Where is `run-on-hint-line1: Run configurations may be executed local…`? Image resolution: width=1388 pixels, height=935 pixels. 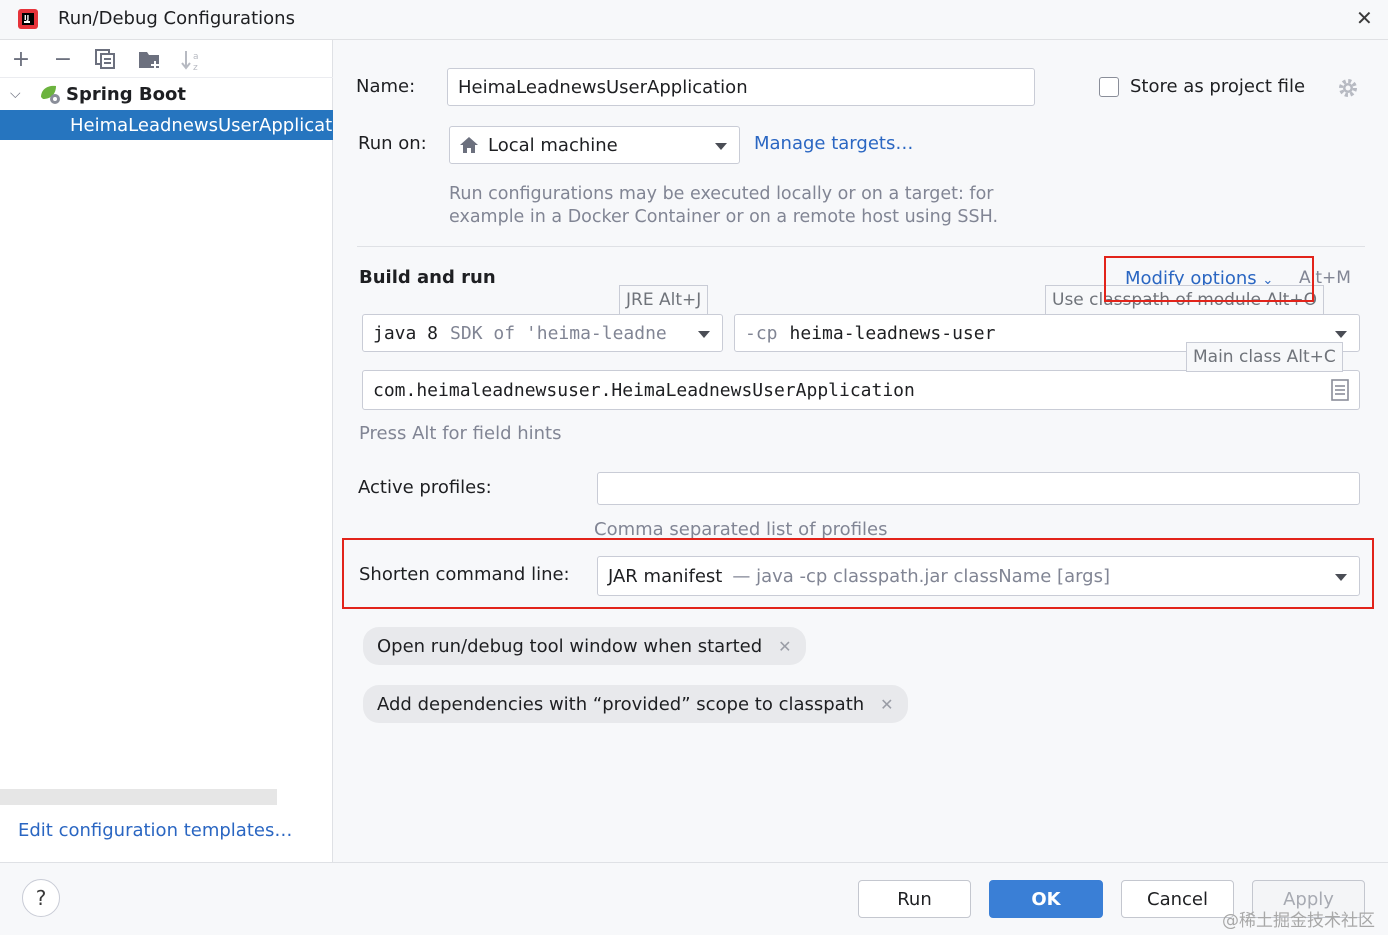 run-on-hint-line1: Run configurations may be executed local… is located at coordinates (721, 194).